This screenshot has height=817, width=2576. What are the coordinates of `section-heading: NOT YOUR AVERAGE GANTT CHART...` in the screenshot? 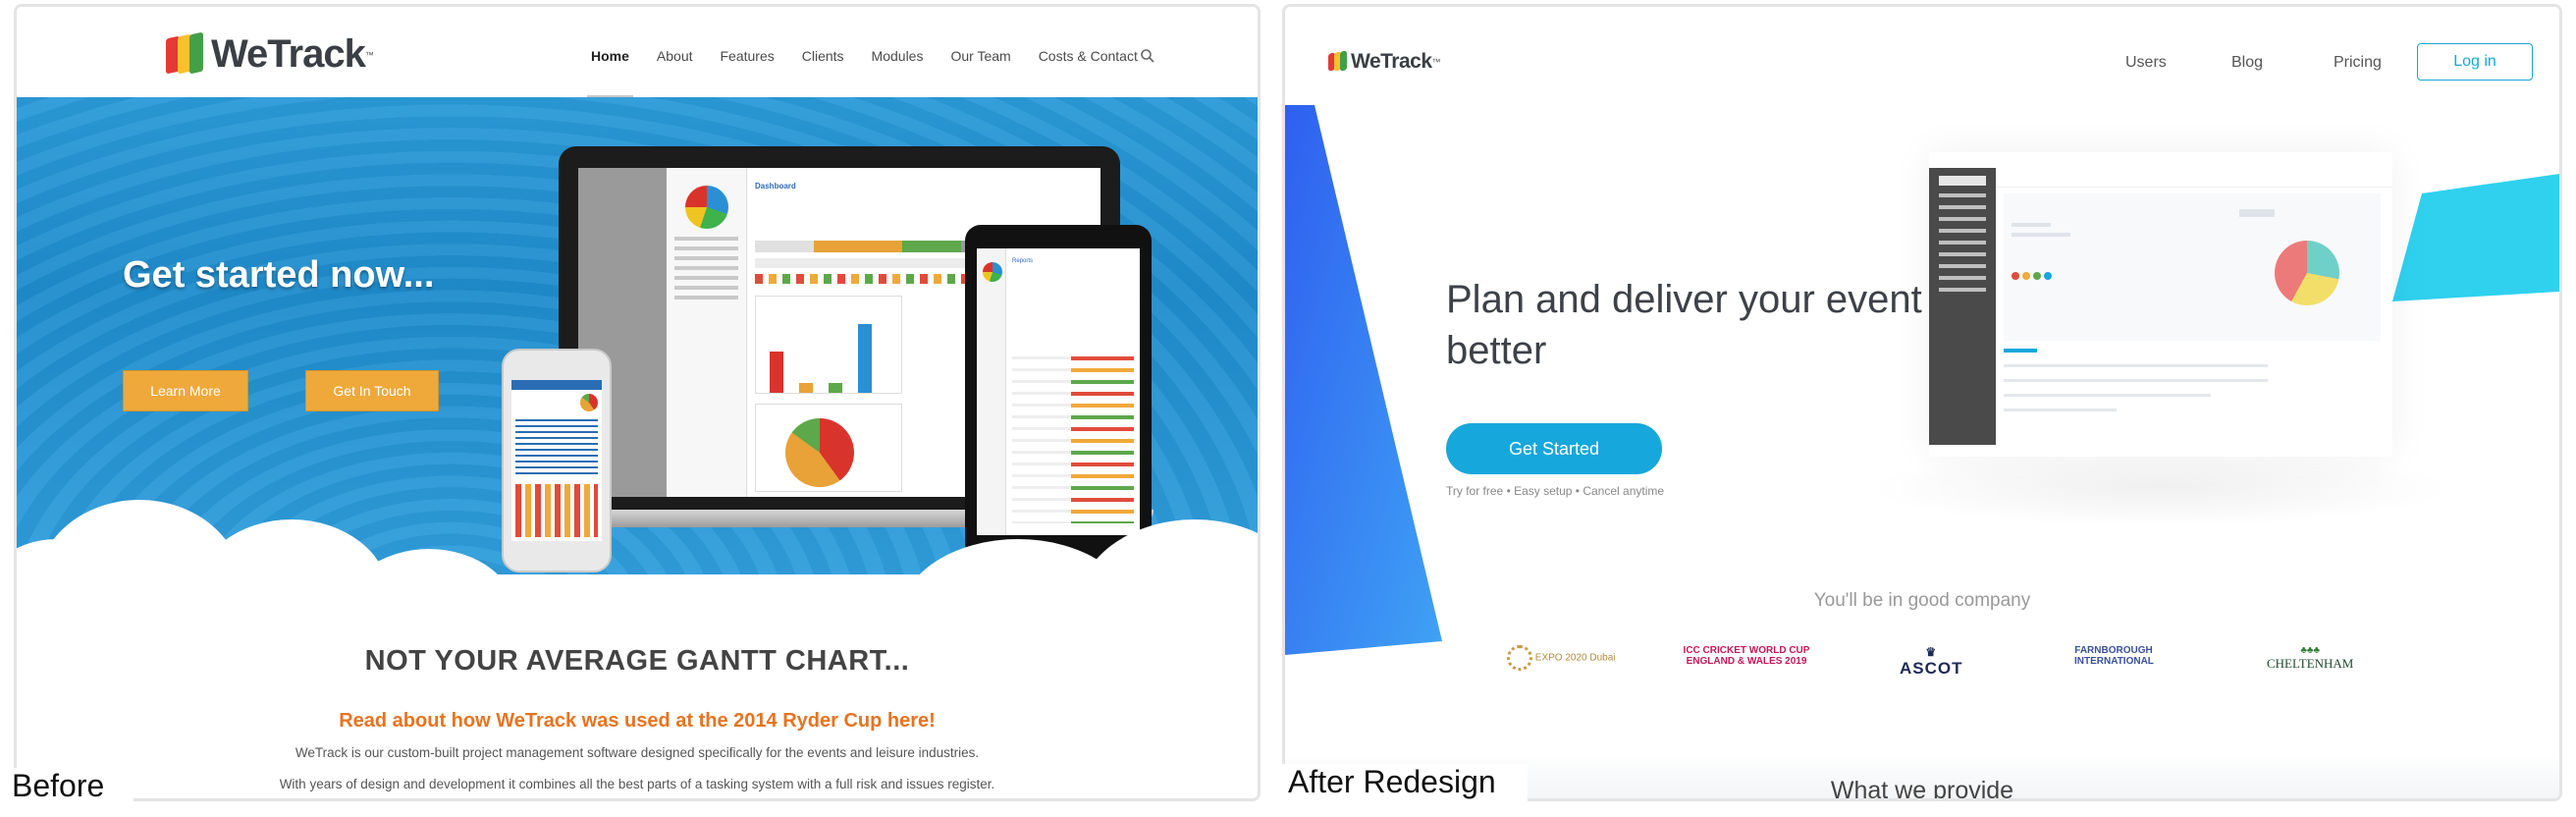 It's located at (637, 661).